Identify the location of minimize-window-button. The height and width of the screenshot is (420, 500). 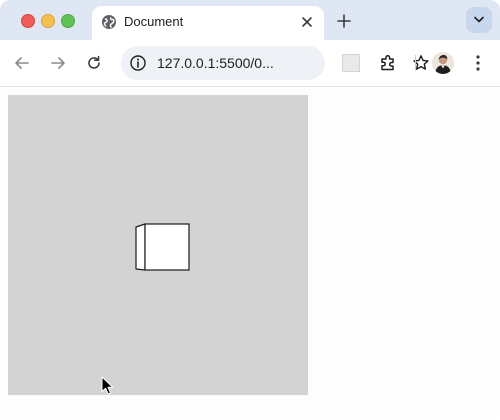
(48, 21).